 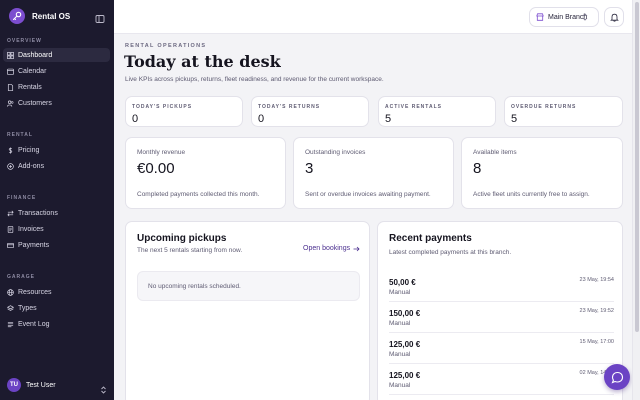 I want to click on stat-description: Completed payments collected this month., so click(x=198, y=194).